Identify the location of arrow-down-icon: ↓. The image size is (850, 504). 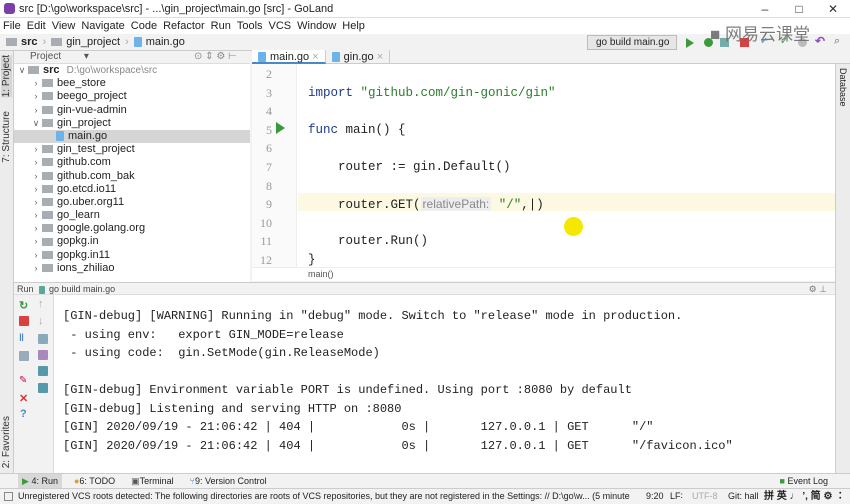
(43, 321).